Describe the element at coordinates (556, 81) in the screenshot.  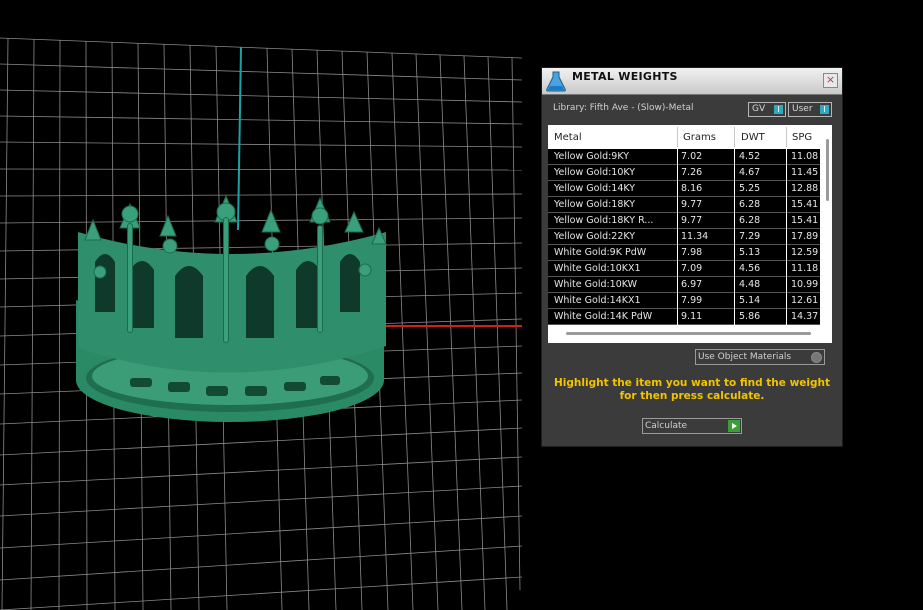
I see `flask-icon` at that location.